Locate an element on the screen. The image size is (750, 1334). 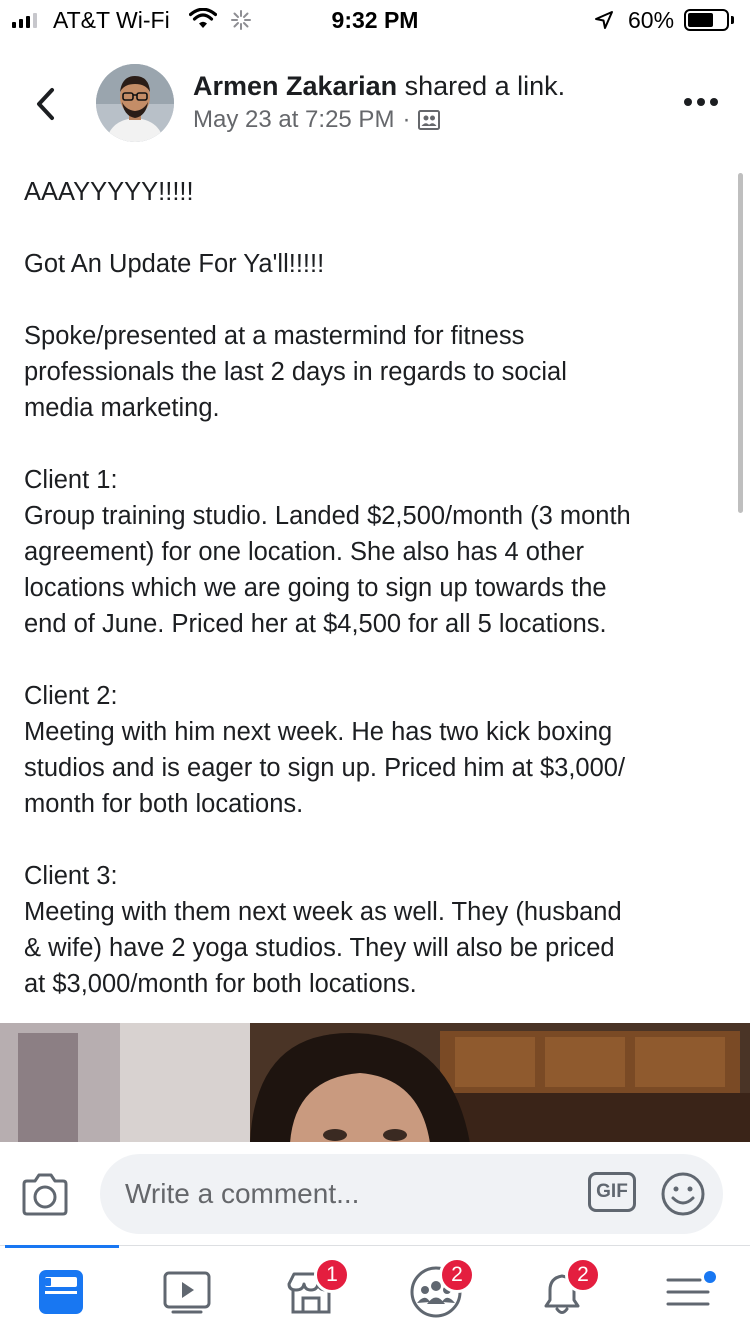
author-name: Armen Zakarian is located at coordinates (295, 86).